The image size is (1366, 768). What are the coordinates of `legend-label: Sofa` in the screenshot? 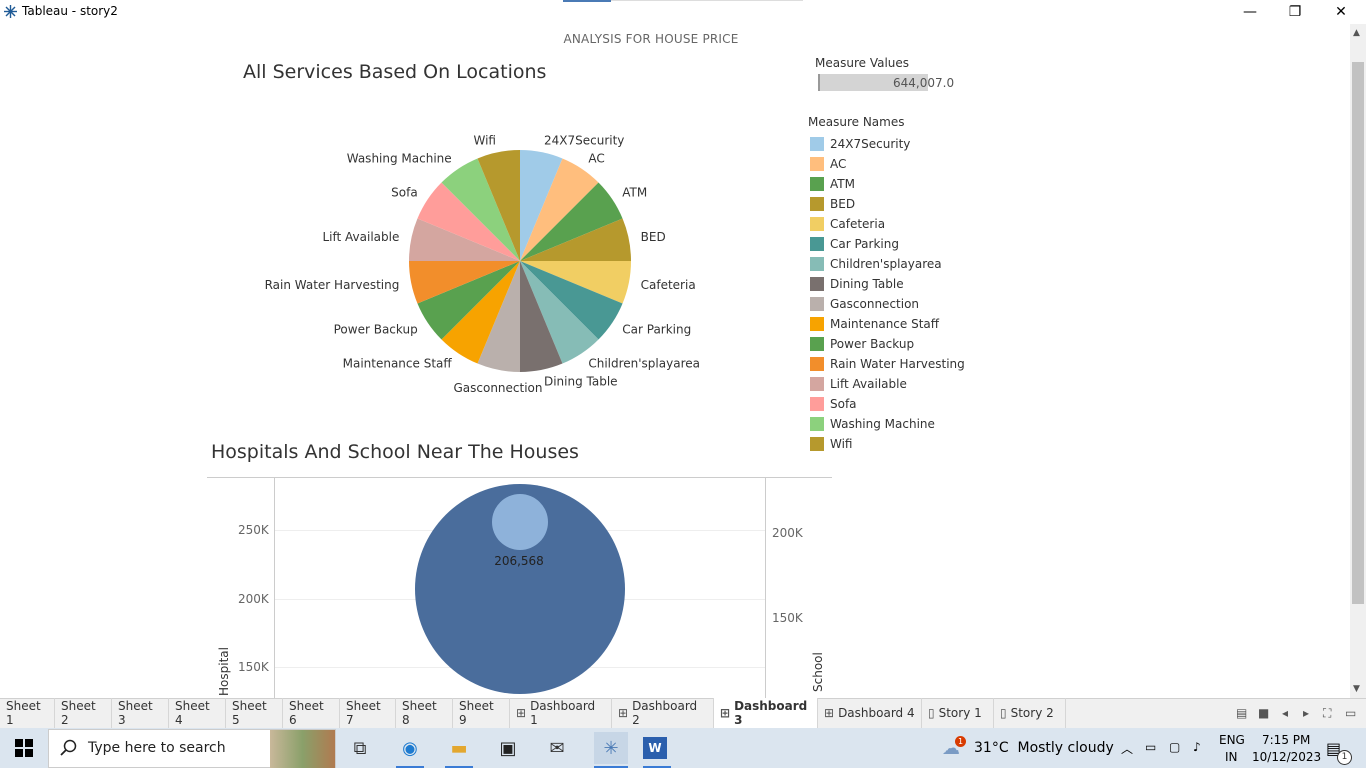 It's located at (843, 404).